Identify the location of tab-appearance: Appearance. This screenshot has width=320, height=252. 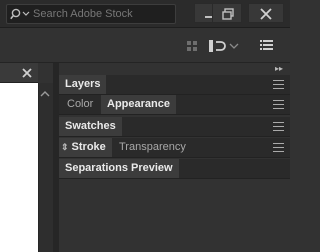
(138, 104).